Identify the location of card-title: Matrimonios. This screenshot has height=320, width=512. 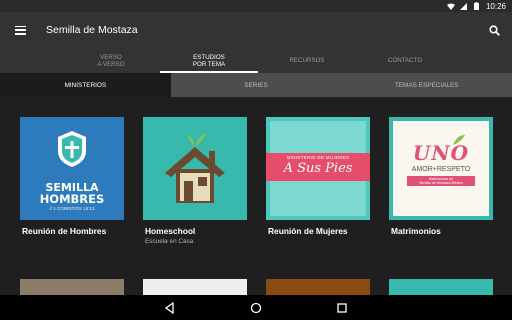
(416, 231).